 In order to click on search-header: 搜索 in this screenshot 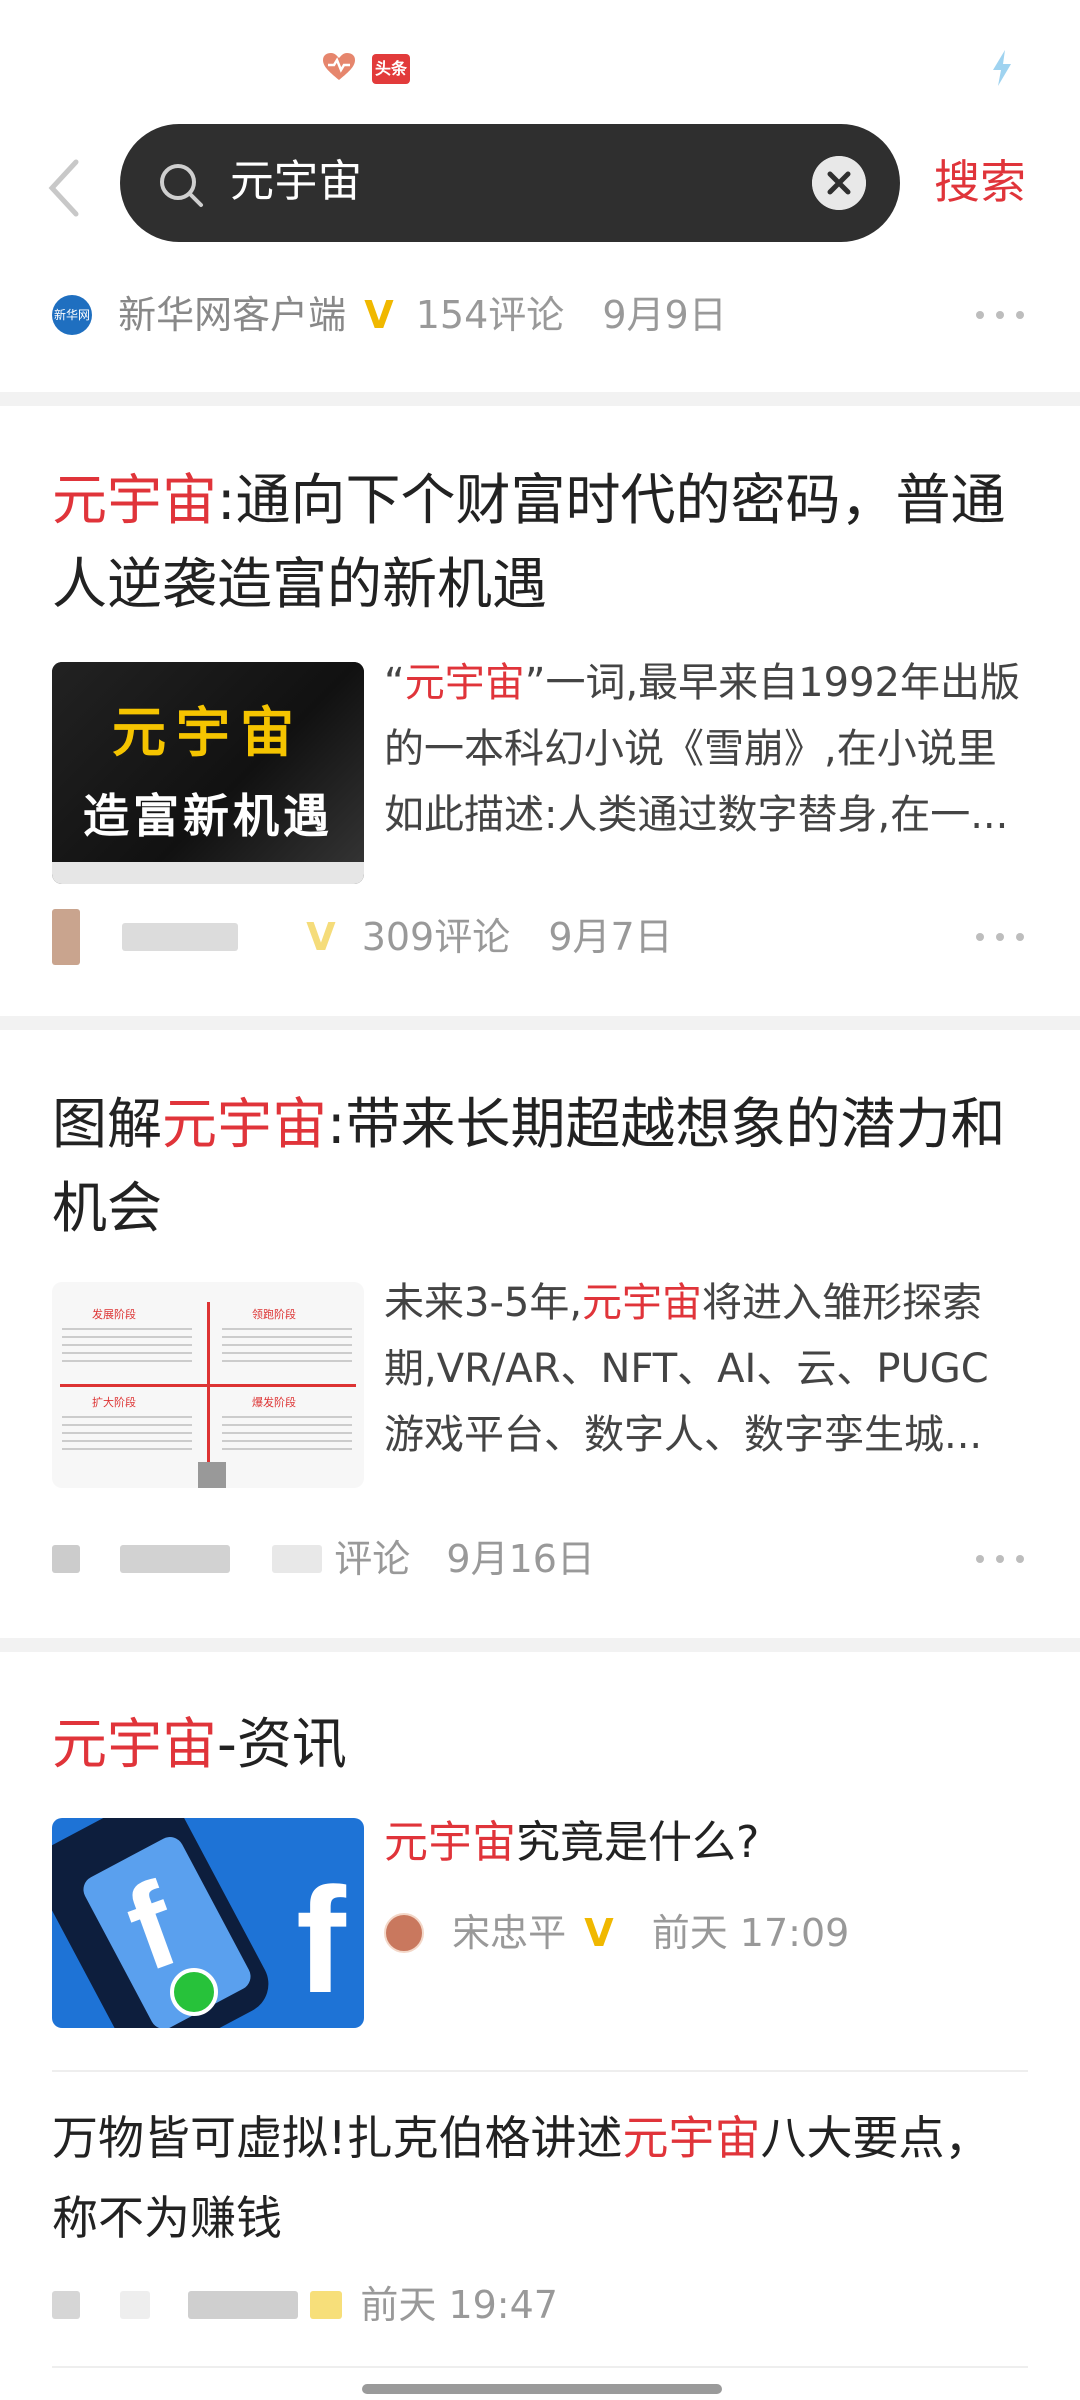, I will do `click(540, 185)`.